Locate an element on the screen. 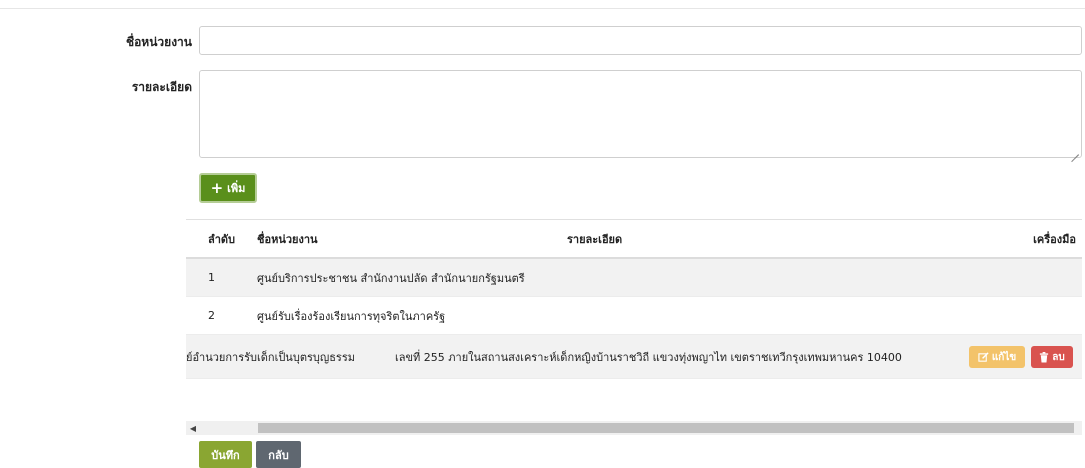 The width and height of the screenshot is (1085, 468). row-name: ย์อำนวยการรับเด็กเป็นบุตรบุญธรรม is located at coordinates (271, 357).